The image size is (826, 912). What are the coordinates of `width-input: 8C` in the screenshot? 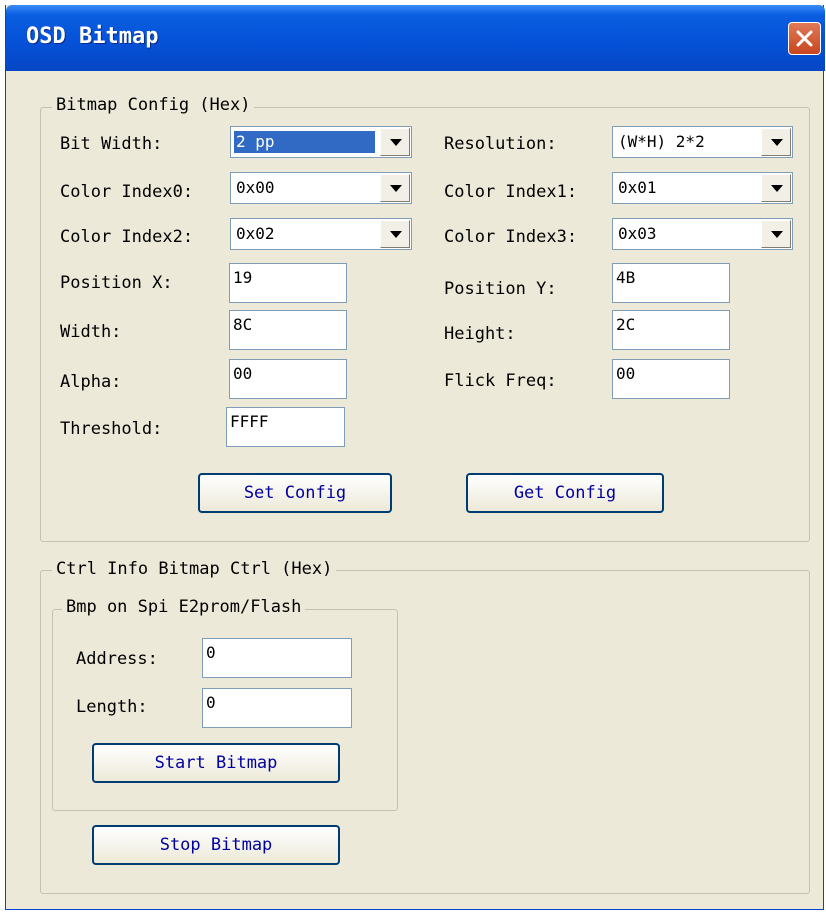 It's located at (288, 330).